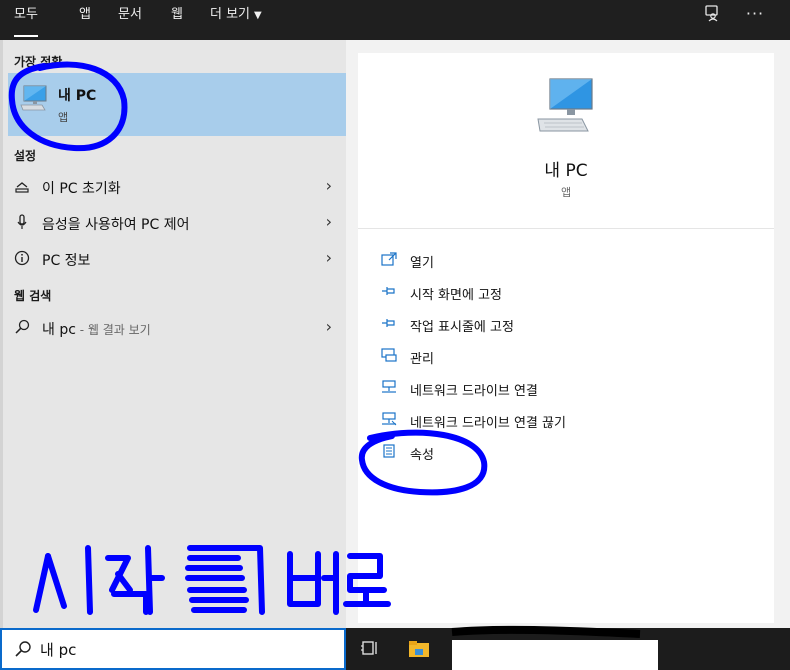 This screenshot has height=670, width=790. Describe the element at coordinates (565, 326) in the screenshot. I see `action-pin-to-taskbar: 작업 표시줄에 고정` at that location.